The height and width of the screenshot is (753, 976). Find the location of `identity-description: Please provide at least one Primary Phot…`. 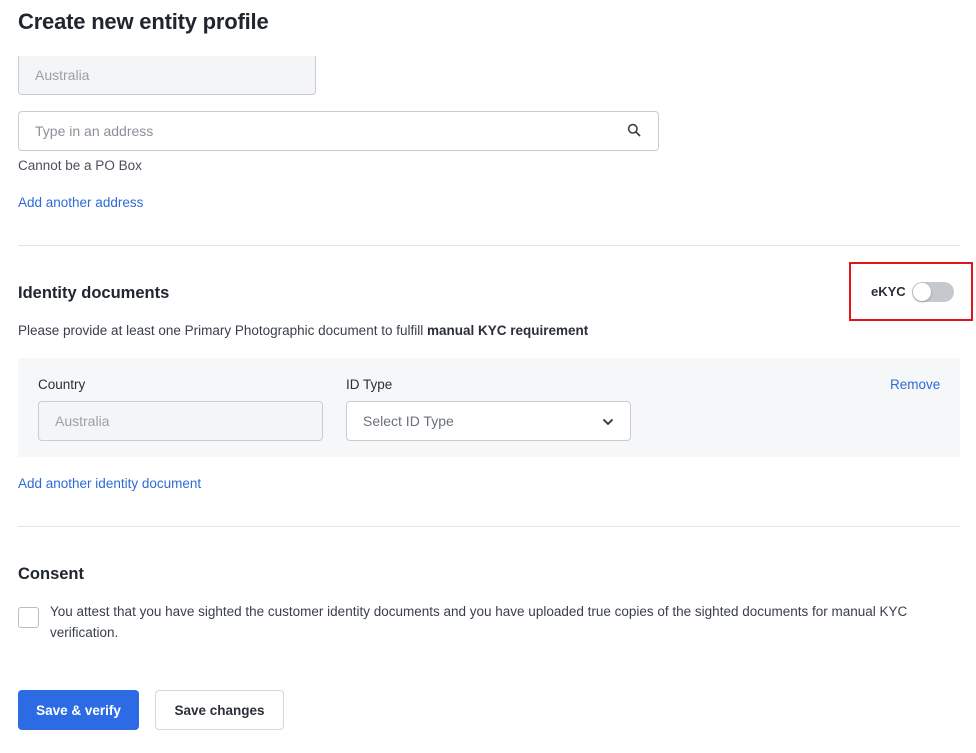

identity-description: Please provide at least one Primary Phot… is located at coordinates (303, 330).